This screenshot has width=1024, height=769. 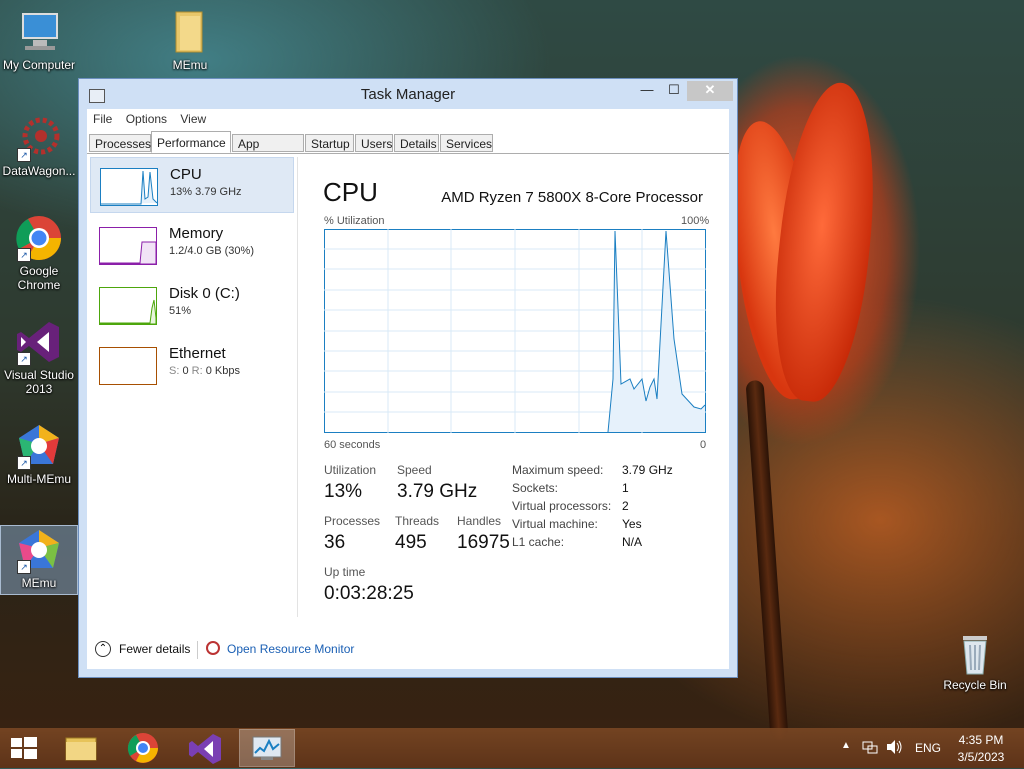 What do you see at coordinates (128, 246) in the screenshot?
I see `memory-thumbnail-graph` at bounding box center [128, 246].